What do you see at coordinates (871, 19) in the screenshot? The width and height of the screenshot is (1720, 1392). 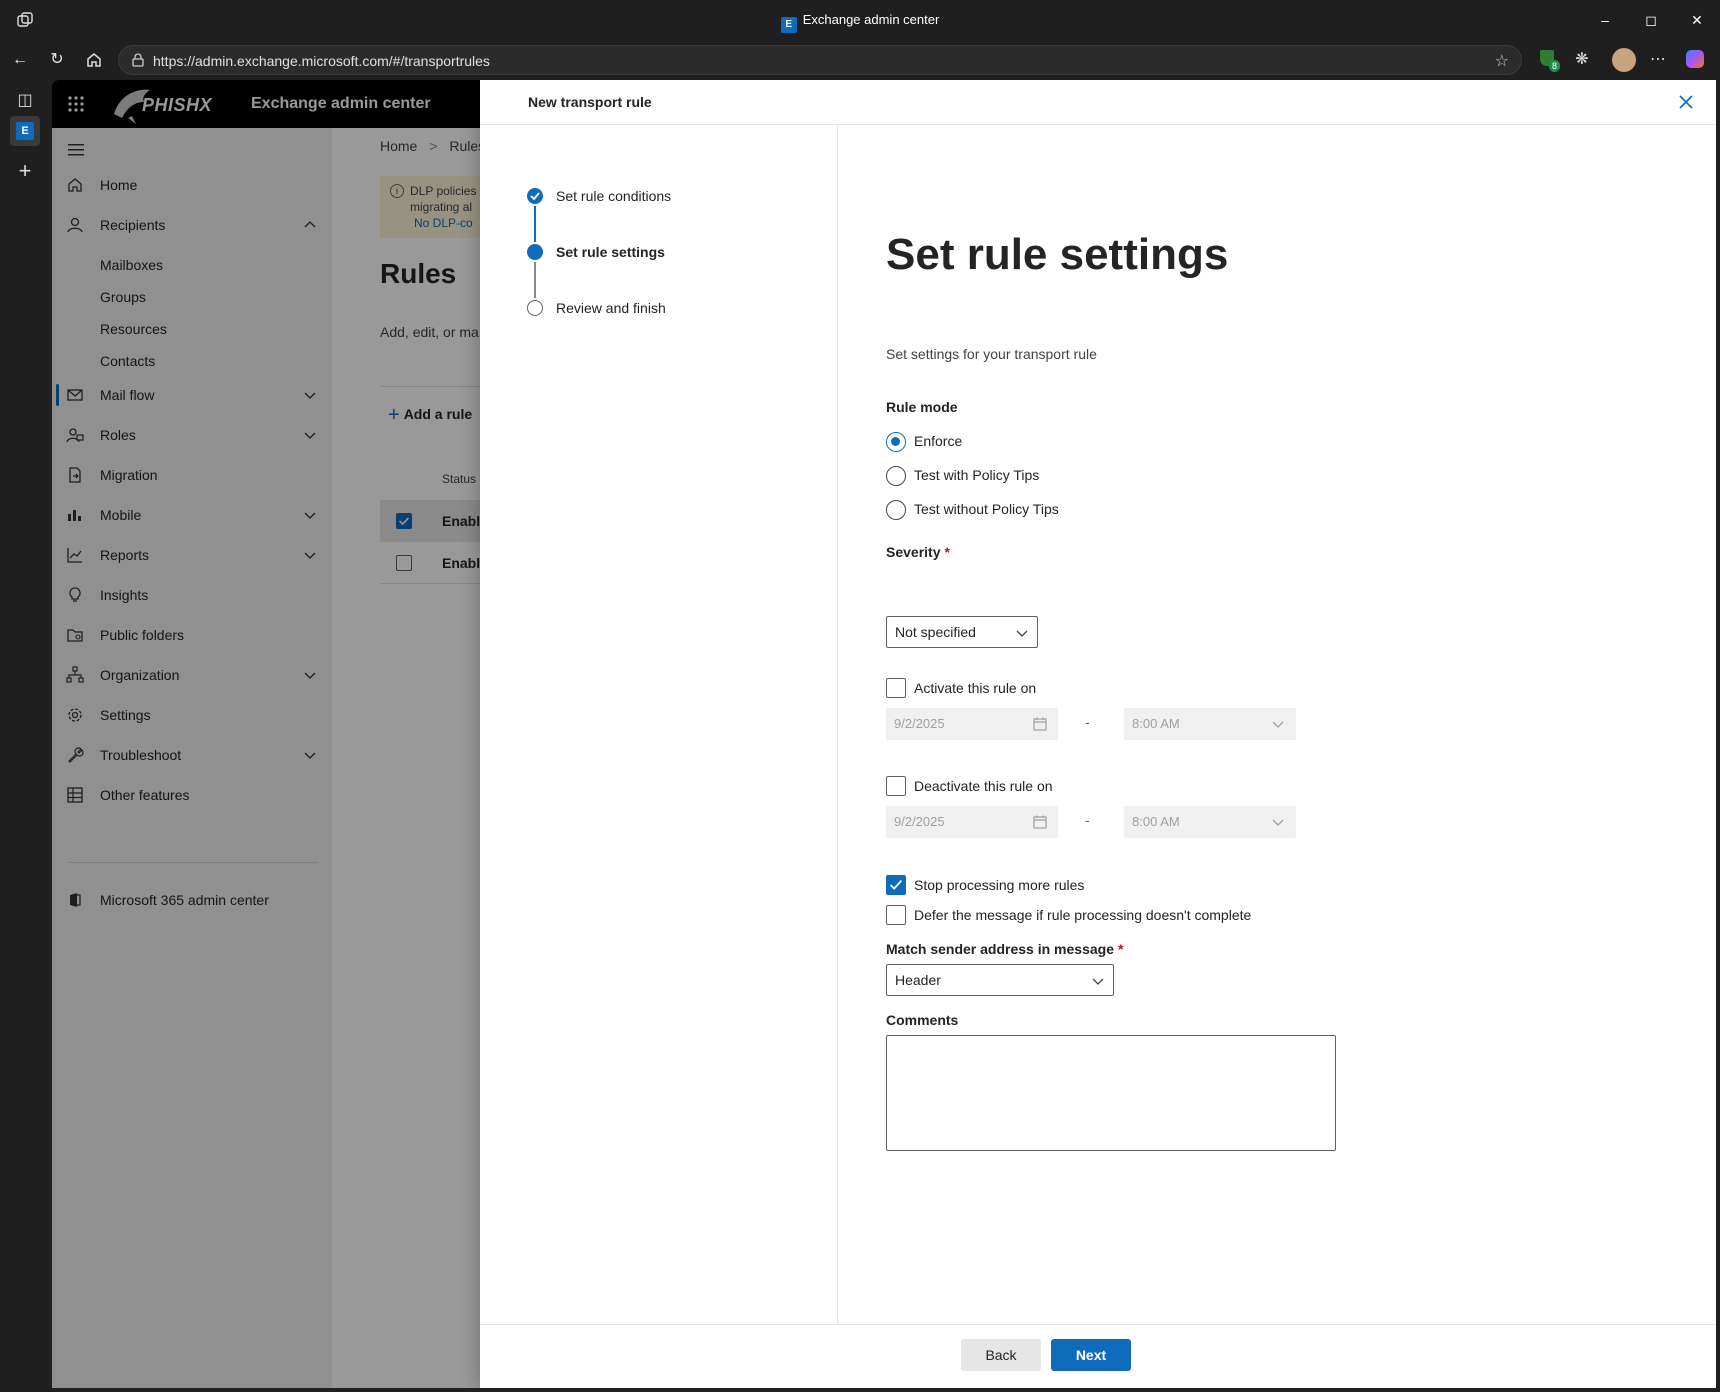 I see `window-title-text: Exchange admin center` at bounding box center [871, 19].